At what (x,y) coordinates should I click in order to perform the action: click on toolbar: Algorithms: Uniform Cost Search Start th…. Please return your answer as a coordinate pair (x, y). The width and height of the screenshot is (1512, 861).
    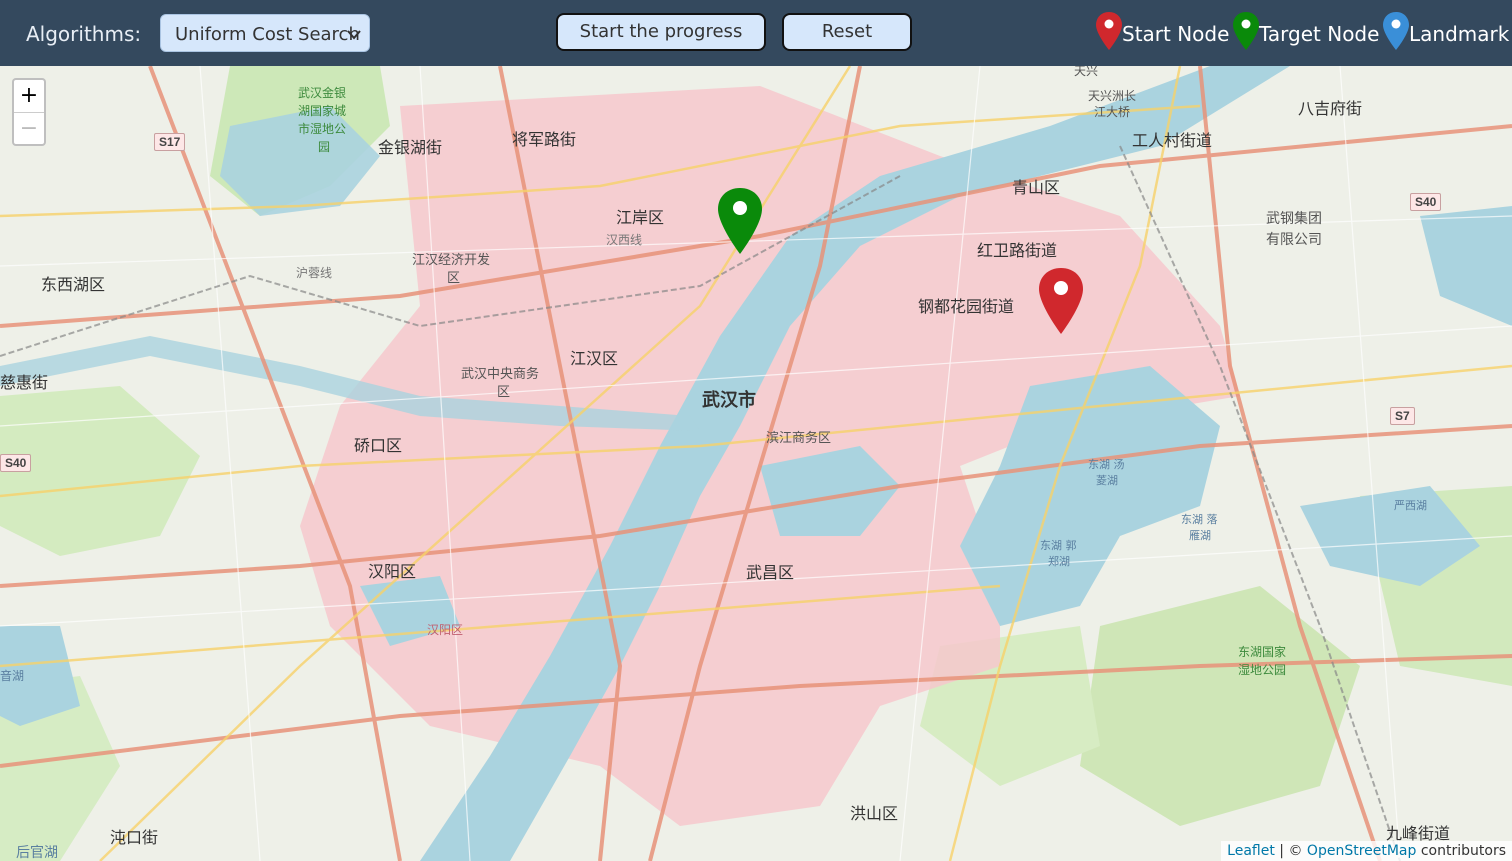
    Looking at the image, I should click on (756, 33).